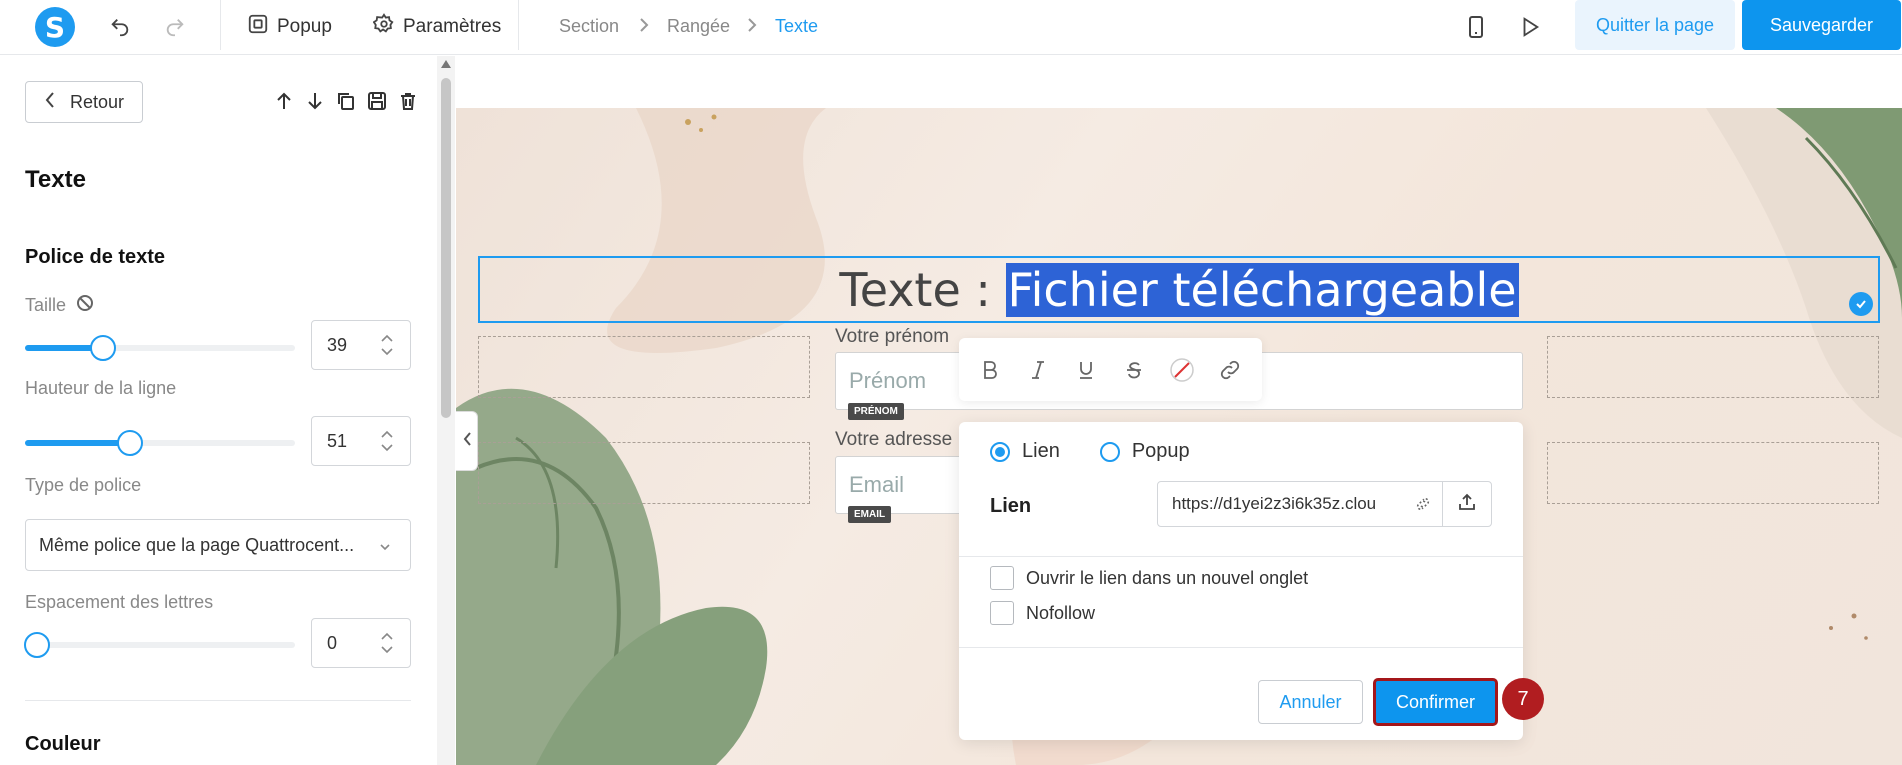  Describe the element at coordinates (446, 64) in the screenshot. I see `scroll-up-arrow` at that location.